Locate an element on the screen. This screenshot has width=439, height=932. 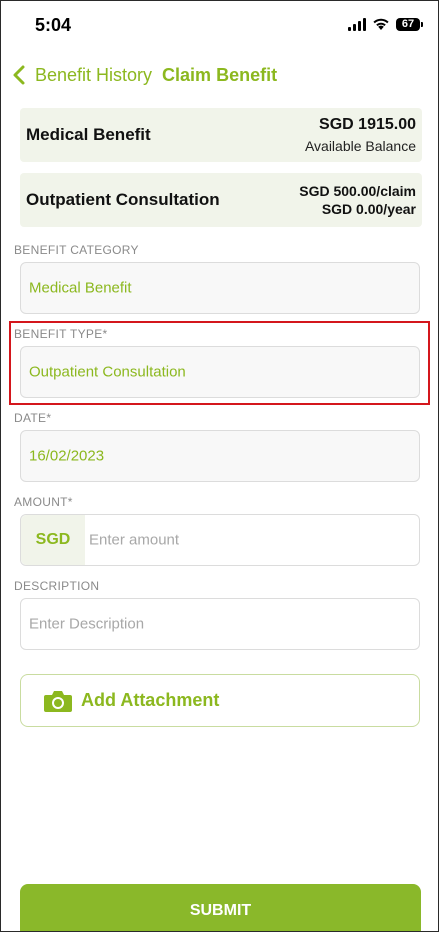
battery-icon: 67 is located at coordinates (409, 24).